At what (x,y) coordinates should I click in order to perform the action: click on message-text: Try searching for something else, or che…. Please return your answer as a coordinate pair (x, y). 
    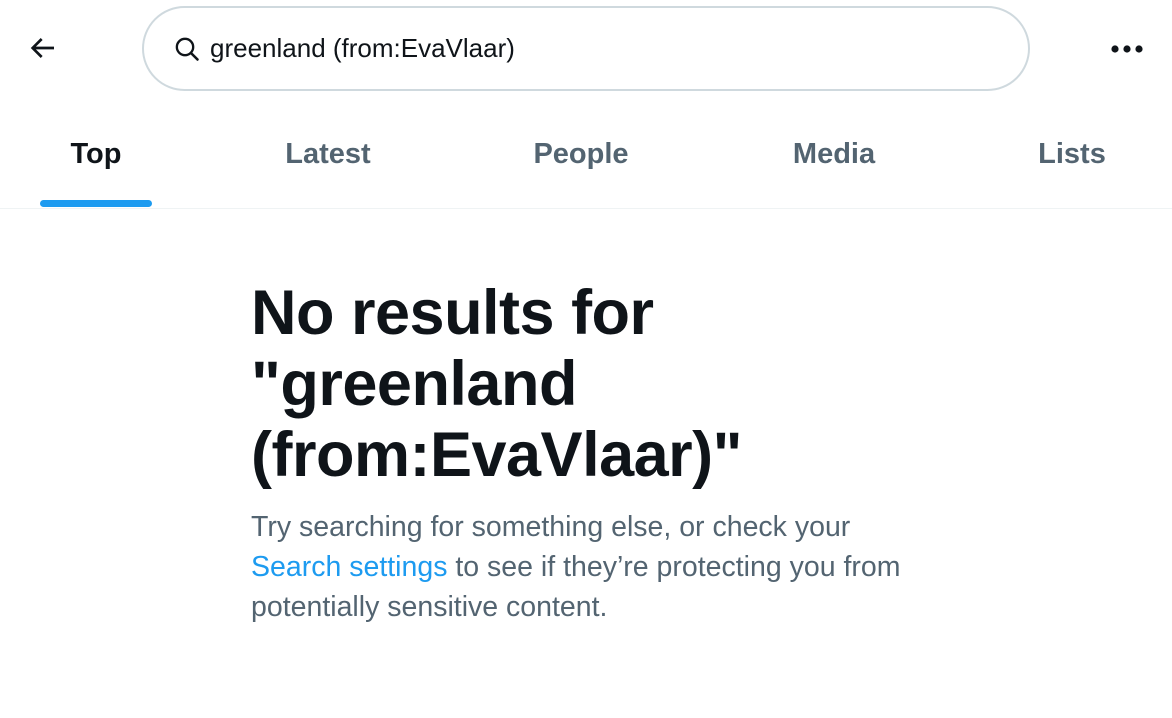
    Looking at the image, I should click on (551, 527).